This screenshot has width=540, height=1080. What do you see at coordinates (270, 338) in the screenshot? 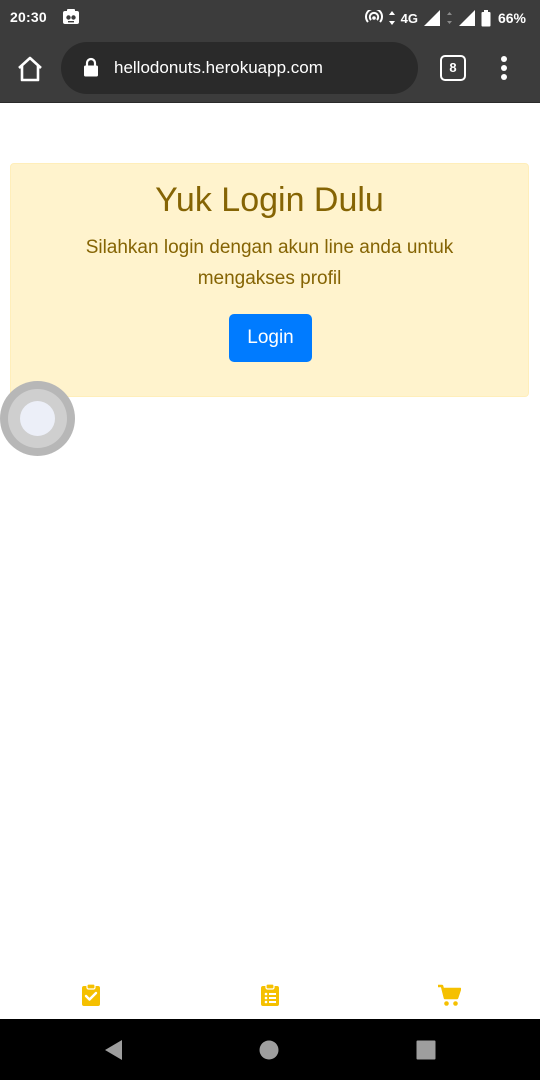
I see `login-button: Login` at bounding box center [270, 338].